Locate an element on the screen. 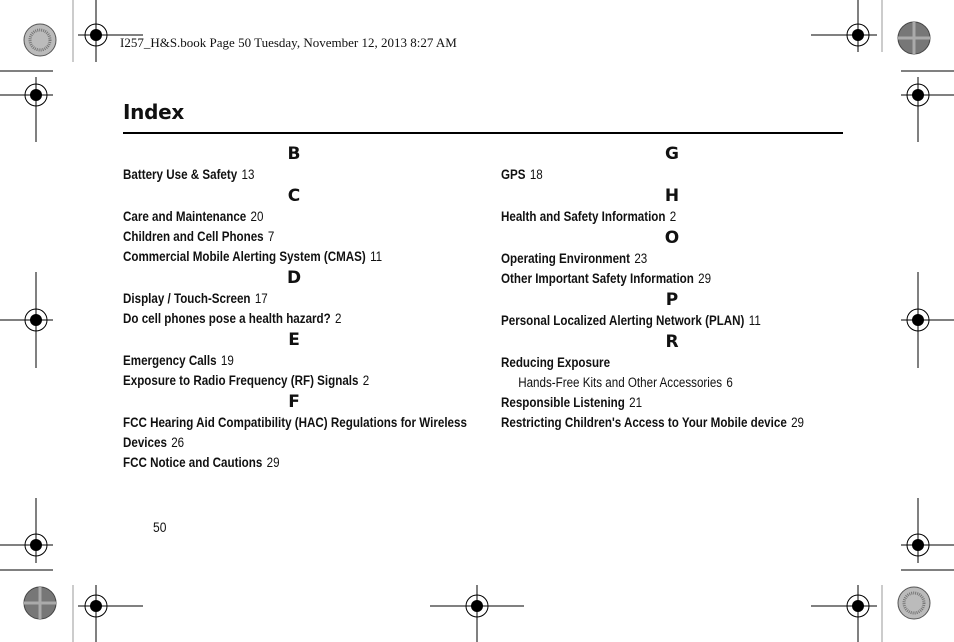  index-entry: Care and Maintenance 20 is located at coordinates (271, 217).